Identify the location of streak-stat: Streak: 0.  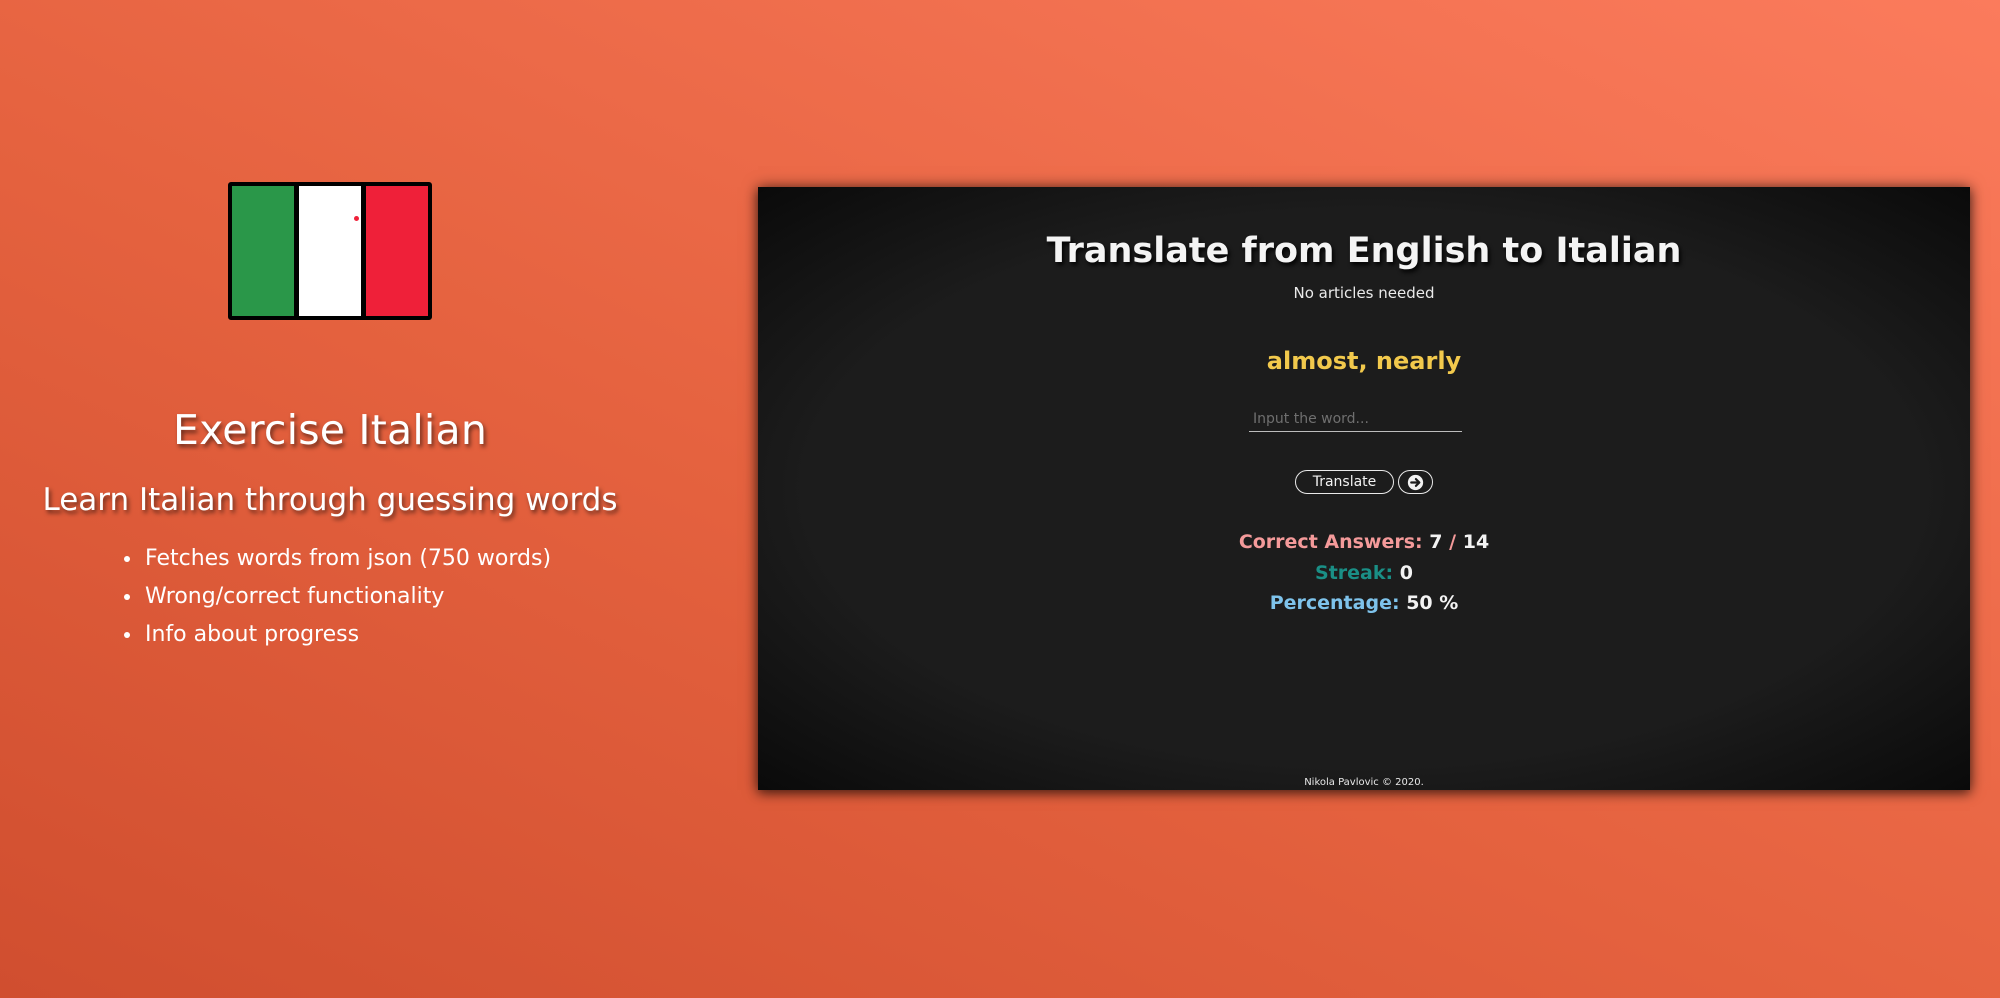
(1364, 573).